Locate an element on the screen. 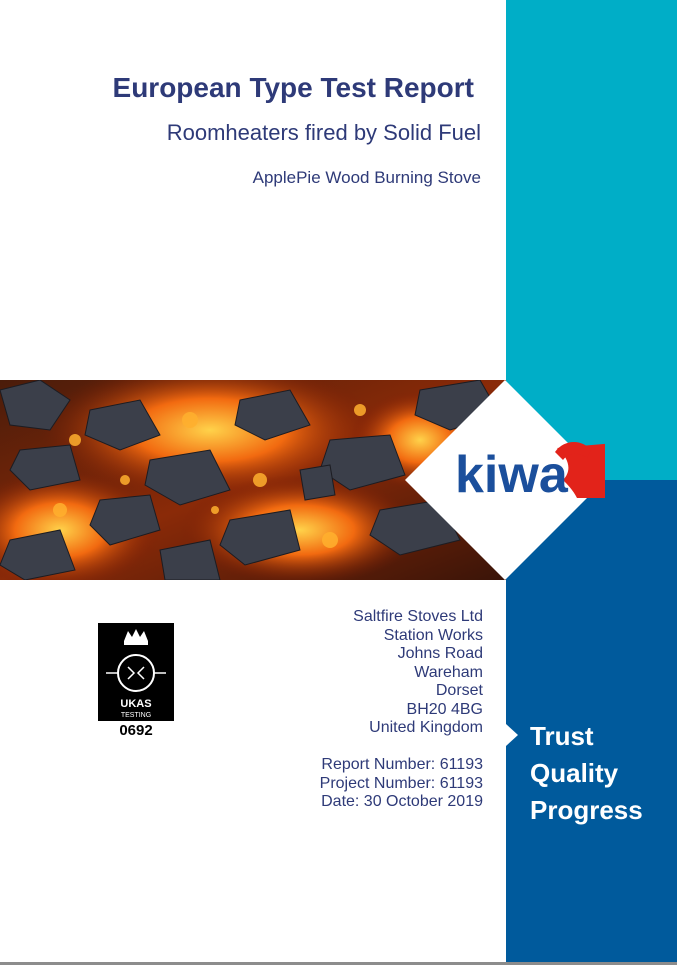 The image size is (677, 965). report-date: Date: 30 October 2019 is located at coordinates (402, 801).